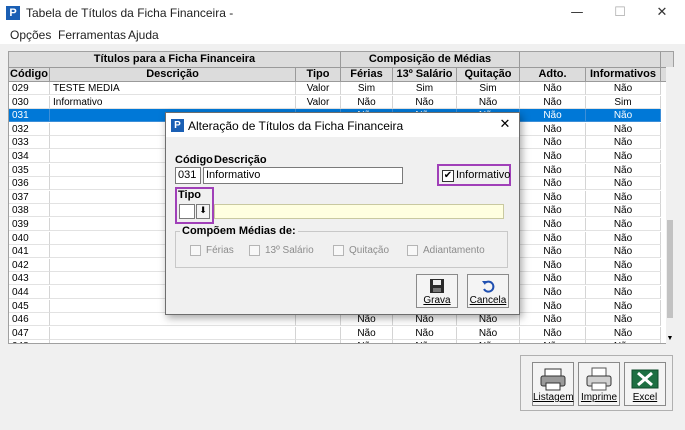 The image size is (685, 430). What do you see at coordinates (645, 384) in the screenshot?
I see `excel-button: Excel` at bounding box center [645, 384].